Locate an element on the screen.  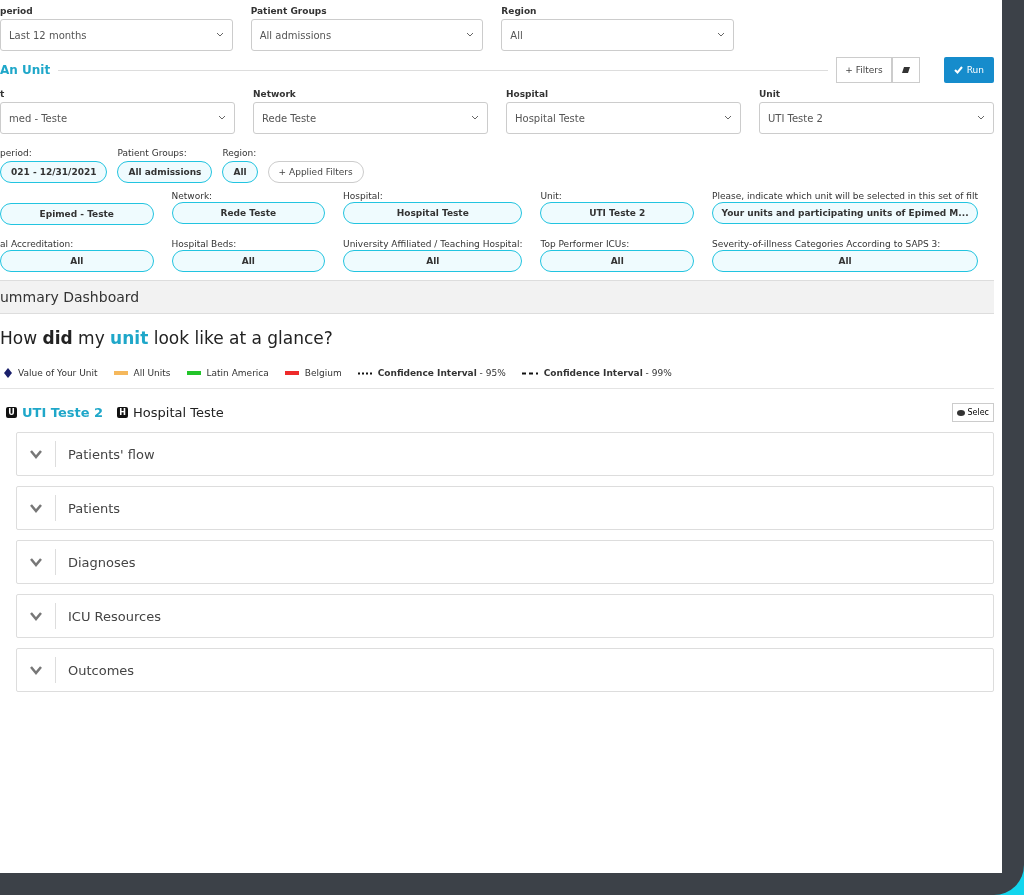
dropdown-select: UTI Teste 2 is located at coordinates (876, 118).